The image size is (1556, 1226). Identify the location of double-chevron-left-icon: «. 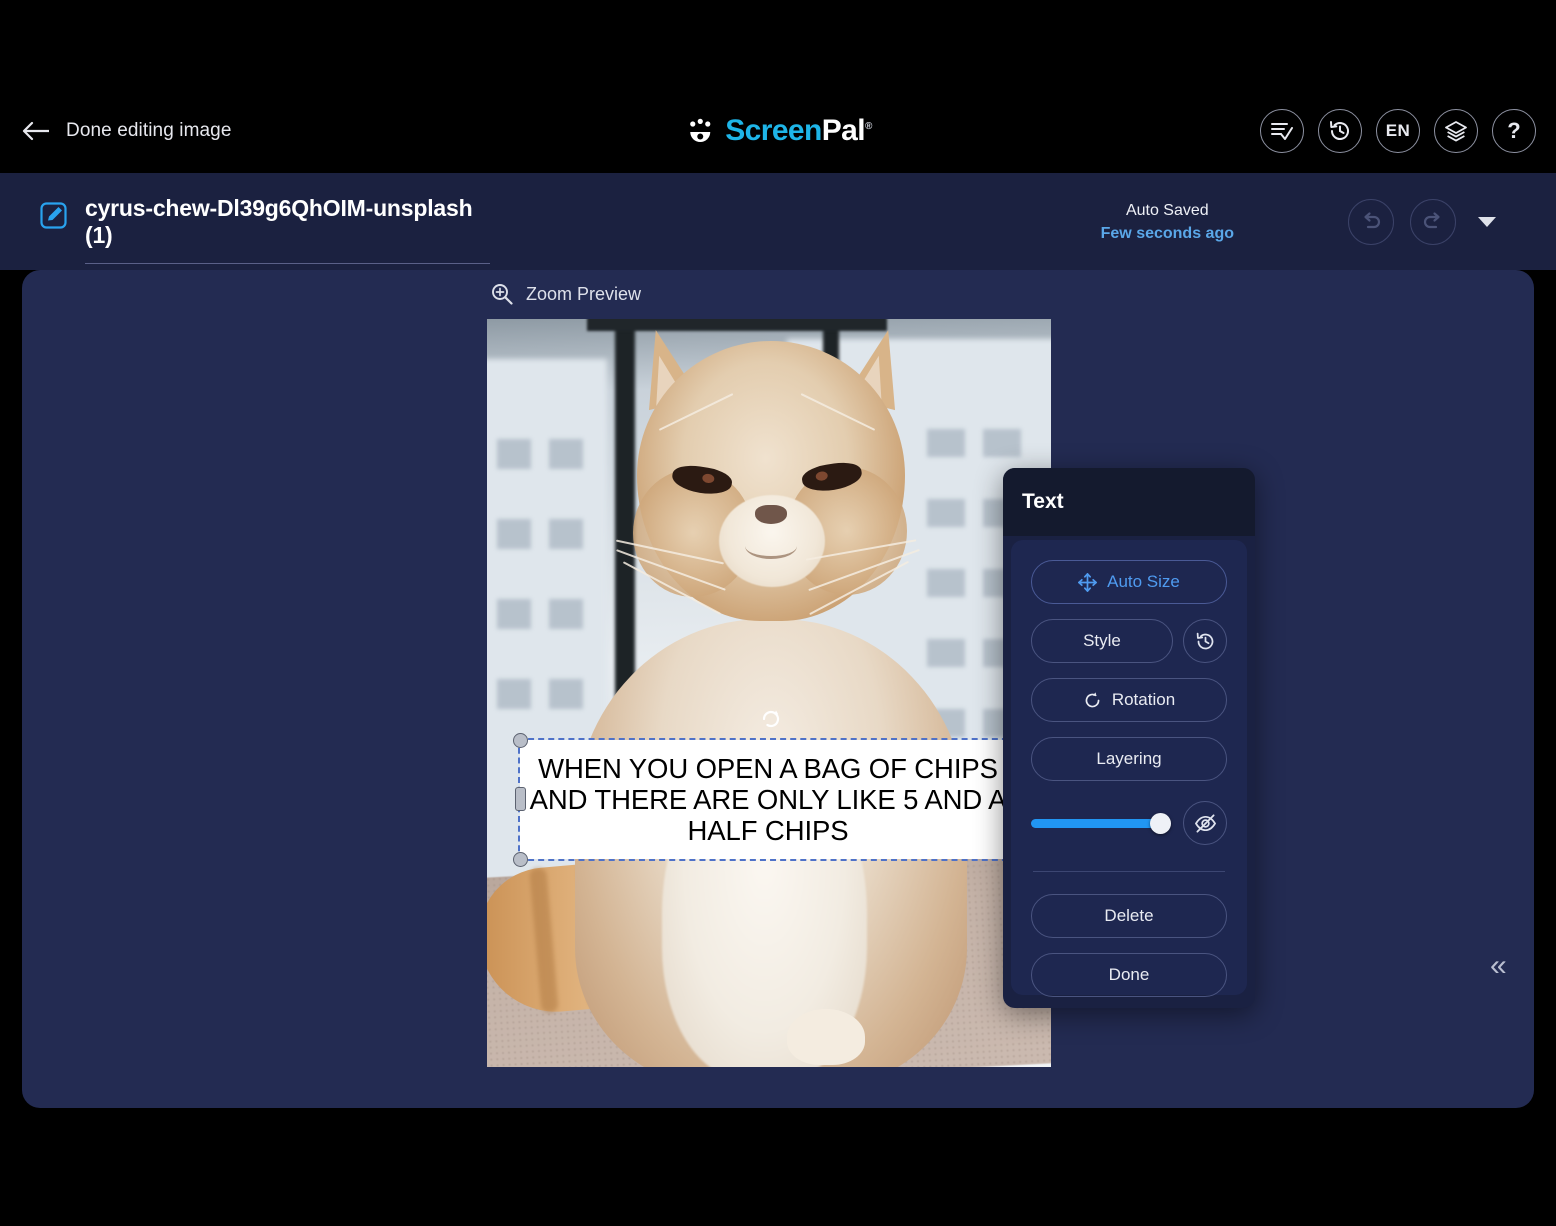
(1505, 966).